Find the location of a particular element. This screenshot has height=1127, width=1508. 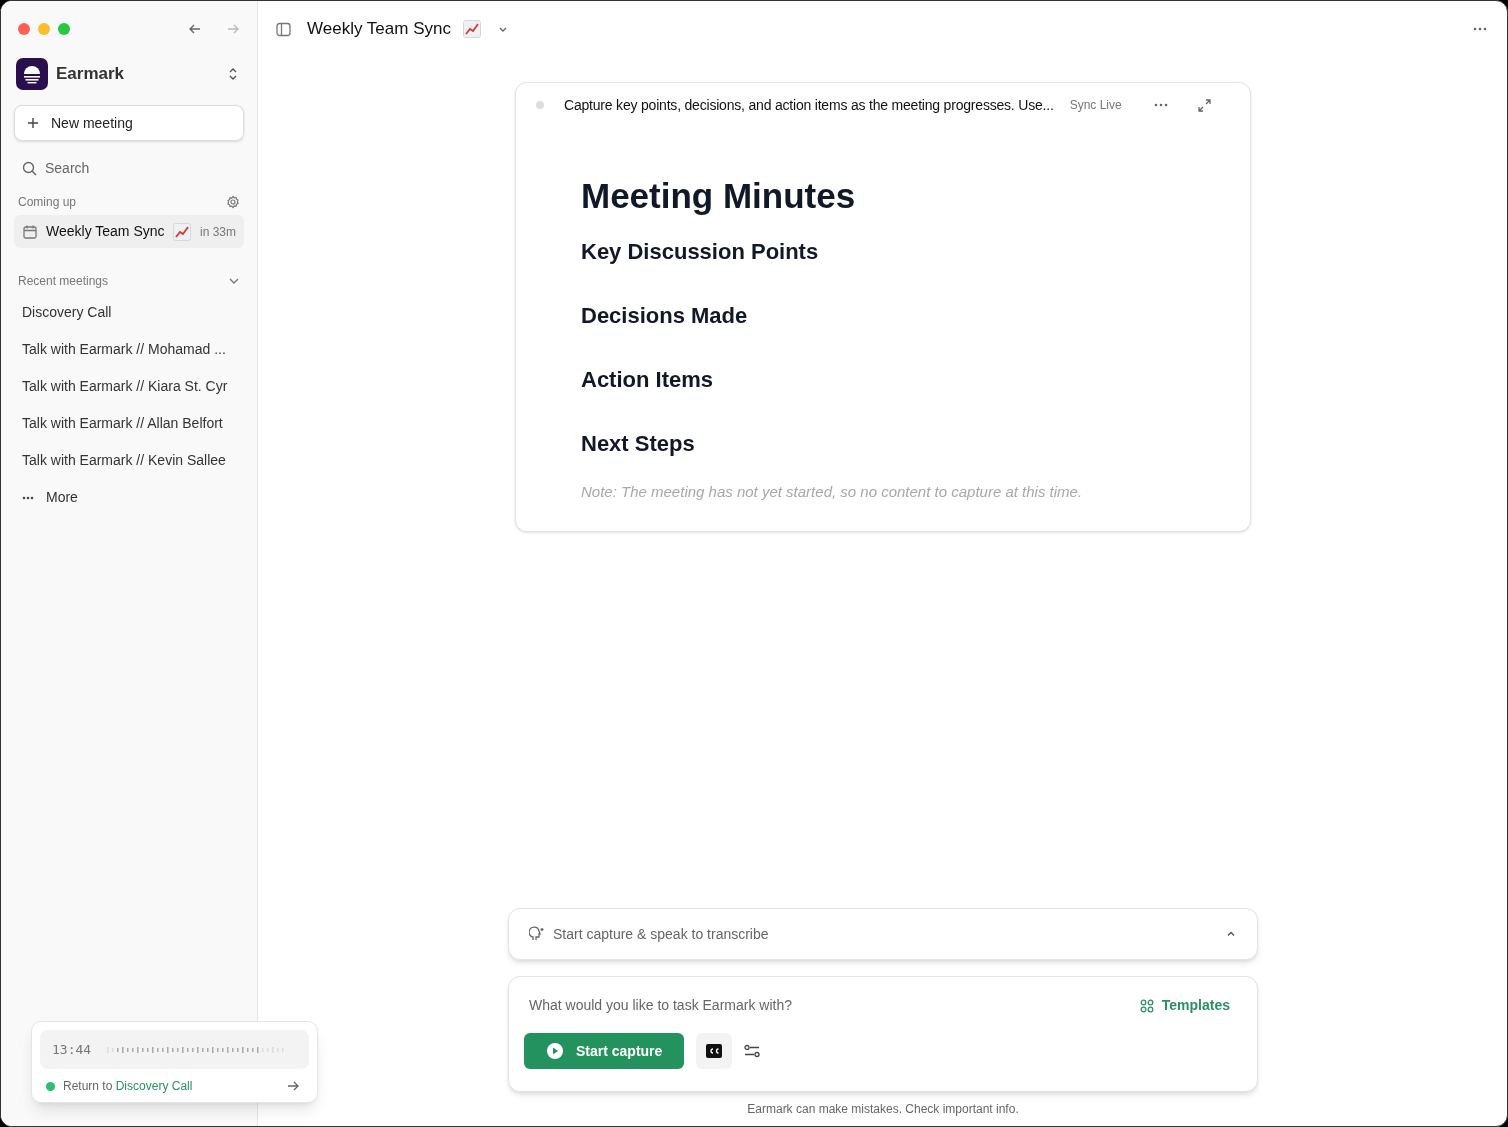

close-window-button is located at coordinates (24, 29).